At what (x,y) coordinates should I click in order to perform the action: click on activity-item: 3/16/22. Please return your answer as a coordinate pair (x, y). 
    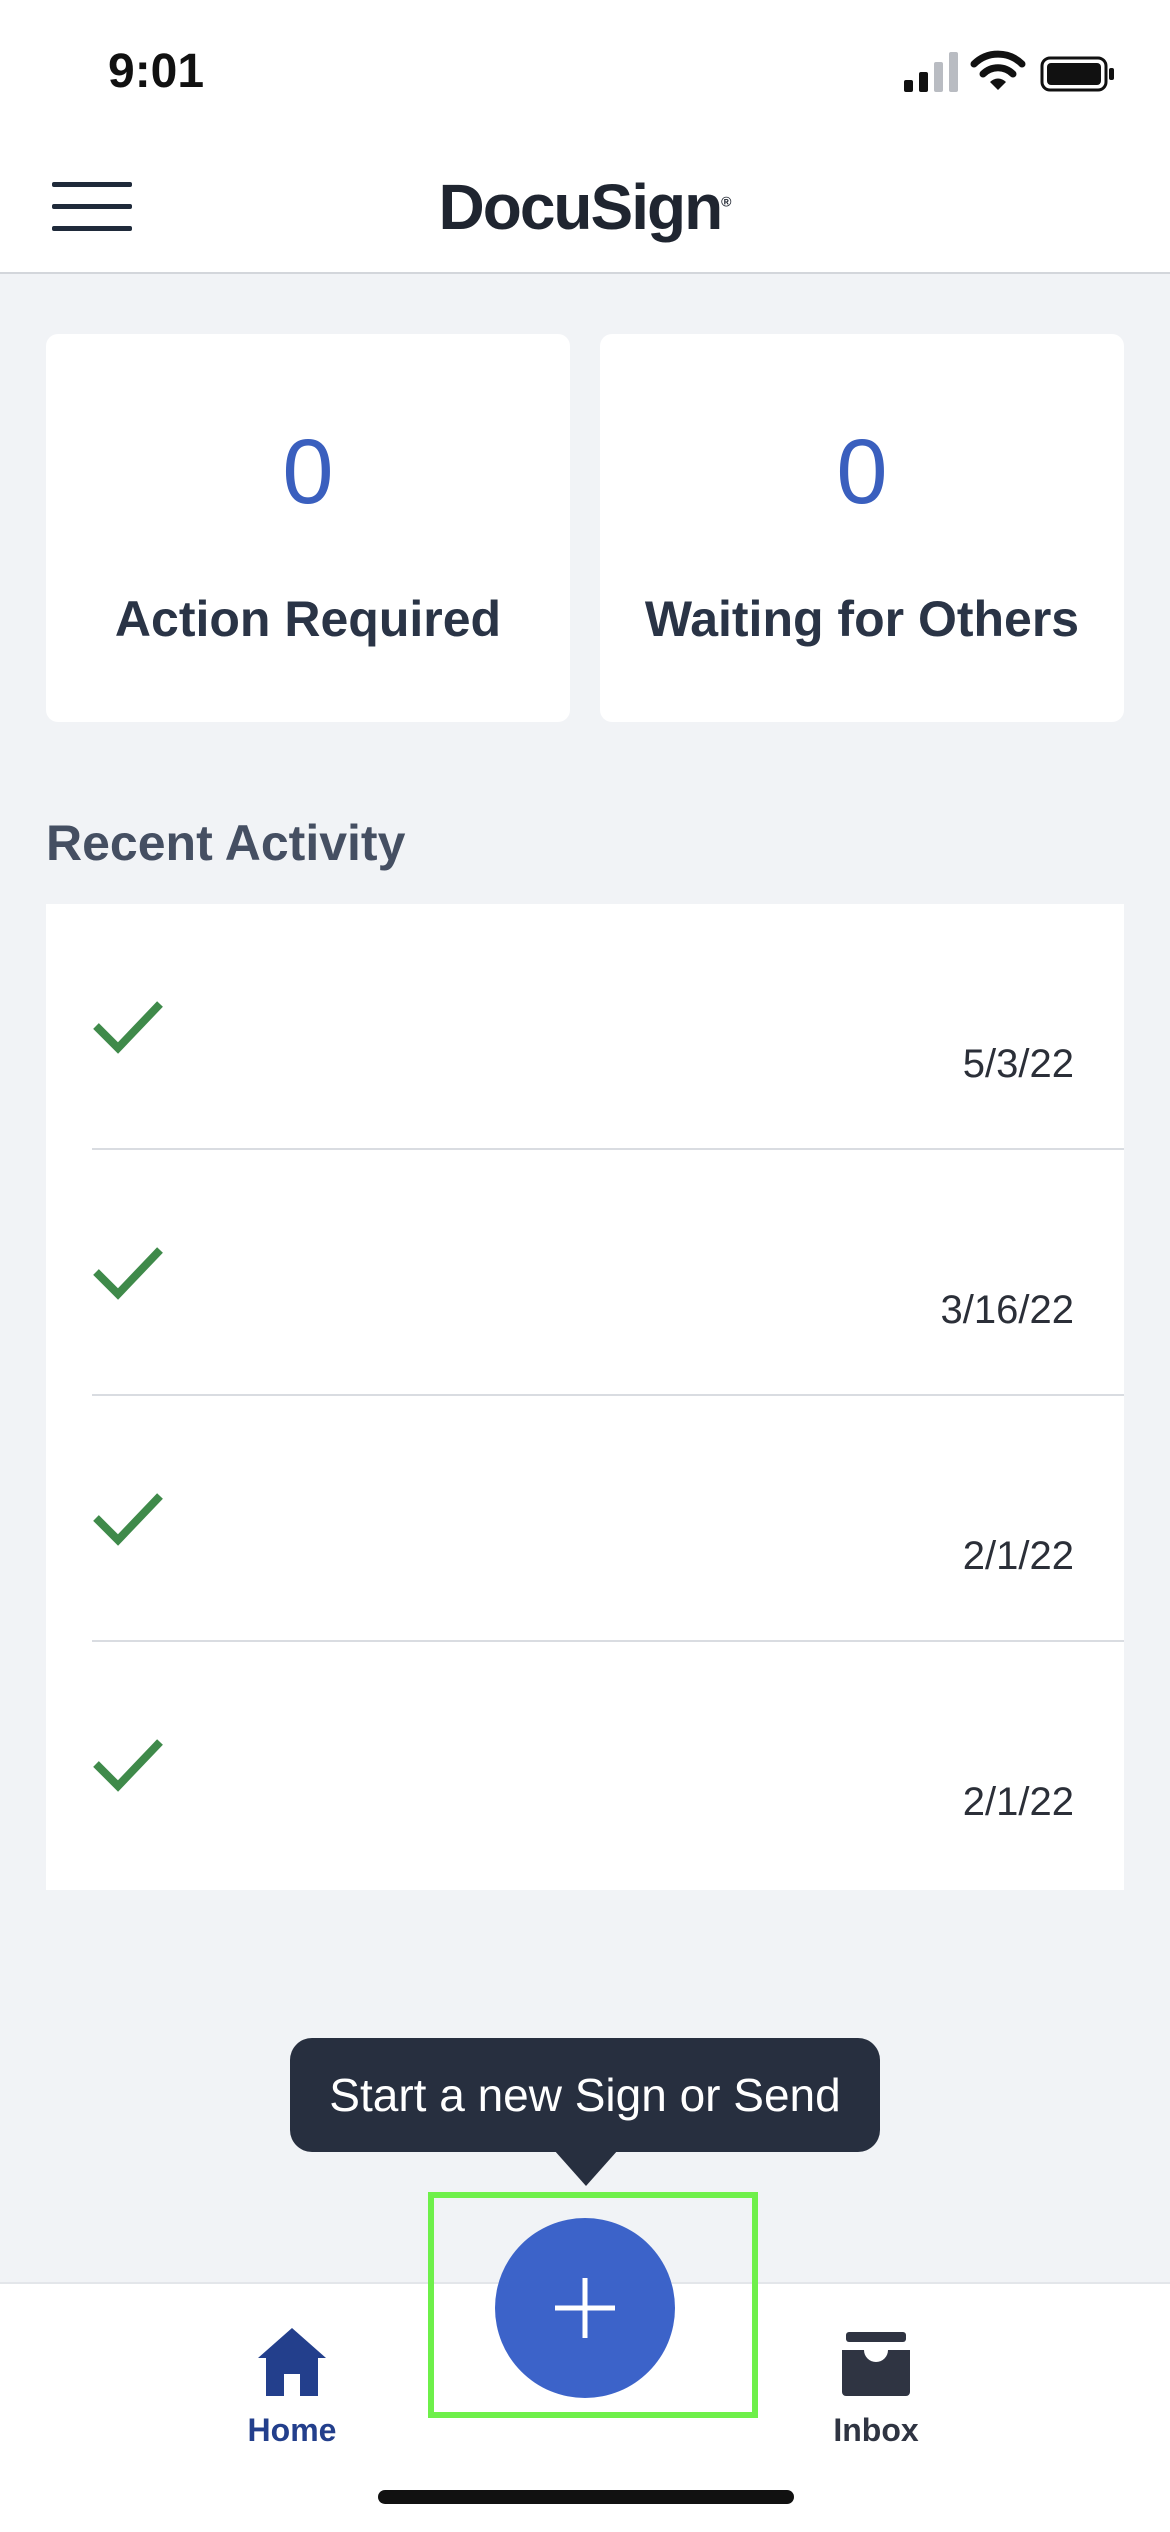
    Looking at the image, I should click on (585, 1273).